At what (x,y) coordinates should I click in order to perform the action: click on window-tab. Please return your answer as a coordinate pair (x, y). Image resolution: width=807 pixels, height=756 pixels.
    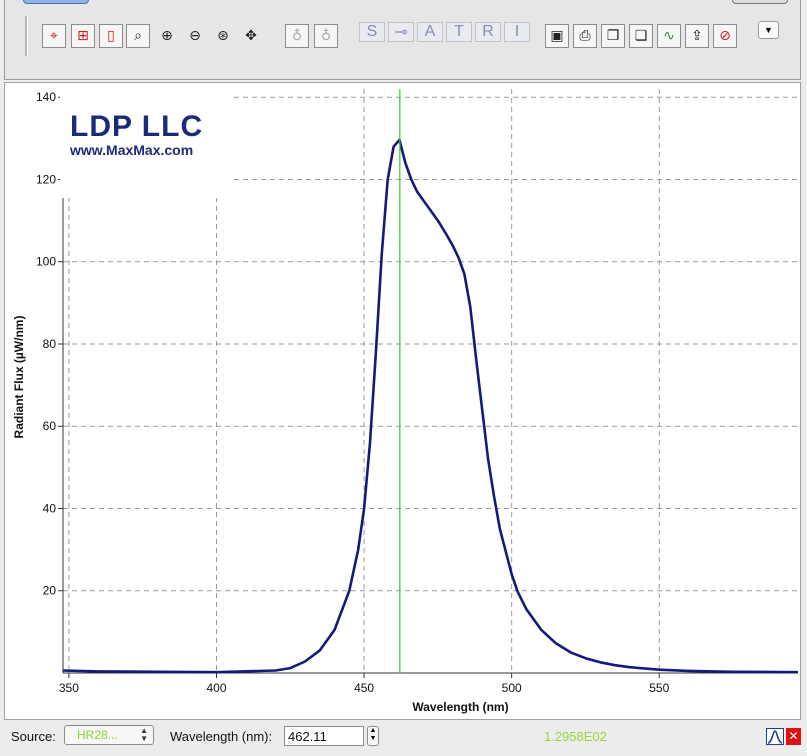
    Looking at the image, I should click on (56, 2).